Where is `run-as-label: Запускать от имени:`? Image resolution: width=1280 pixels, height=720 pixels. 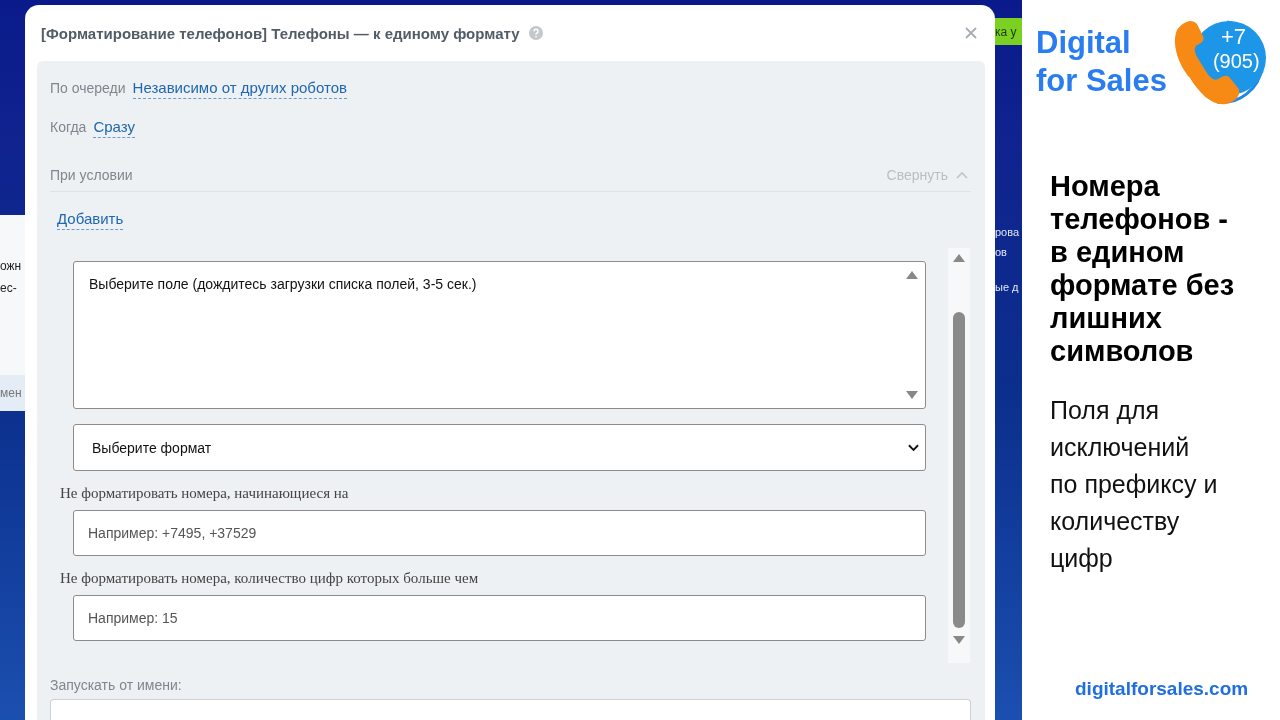
run-as-label: Запускать от имени: is located at coordinates (116, 685).